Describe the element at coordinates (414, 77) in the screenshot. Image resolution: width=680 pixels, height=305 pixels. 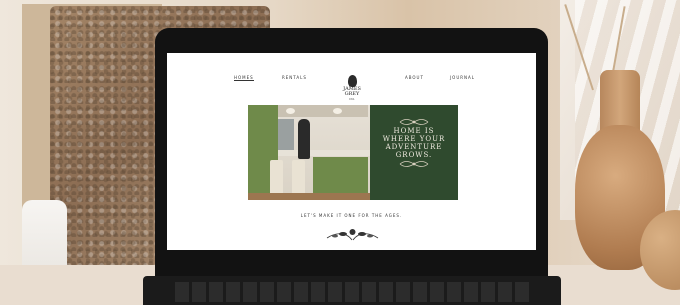
I see `nav-about: ABOUT` at that location.